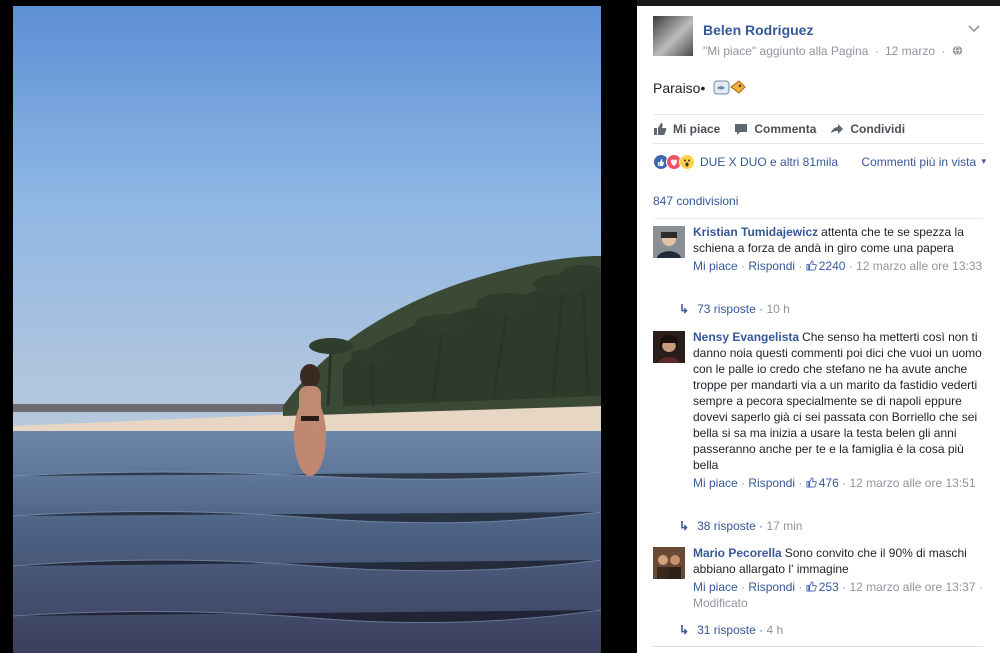 Image resolution: width=1000 pixels, height=653 pixels. I want to click on commenter-name-link: Mario Pecorella, so click(737, 553).